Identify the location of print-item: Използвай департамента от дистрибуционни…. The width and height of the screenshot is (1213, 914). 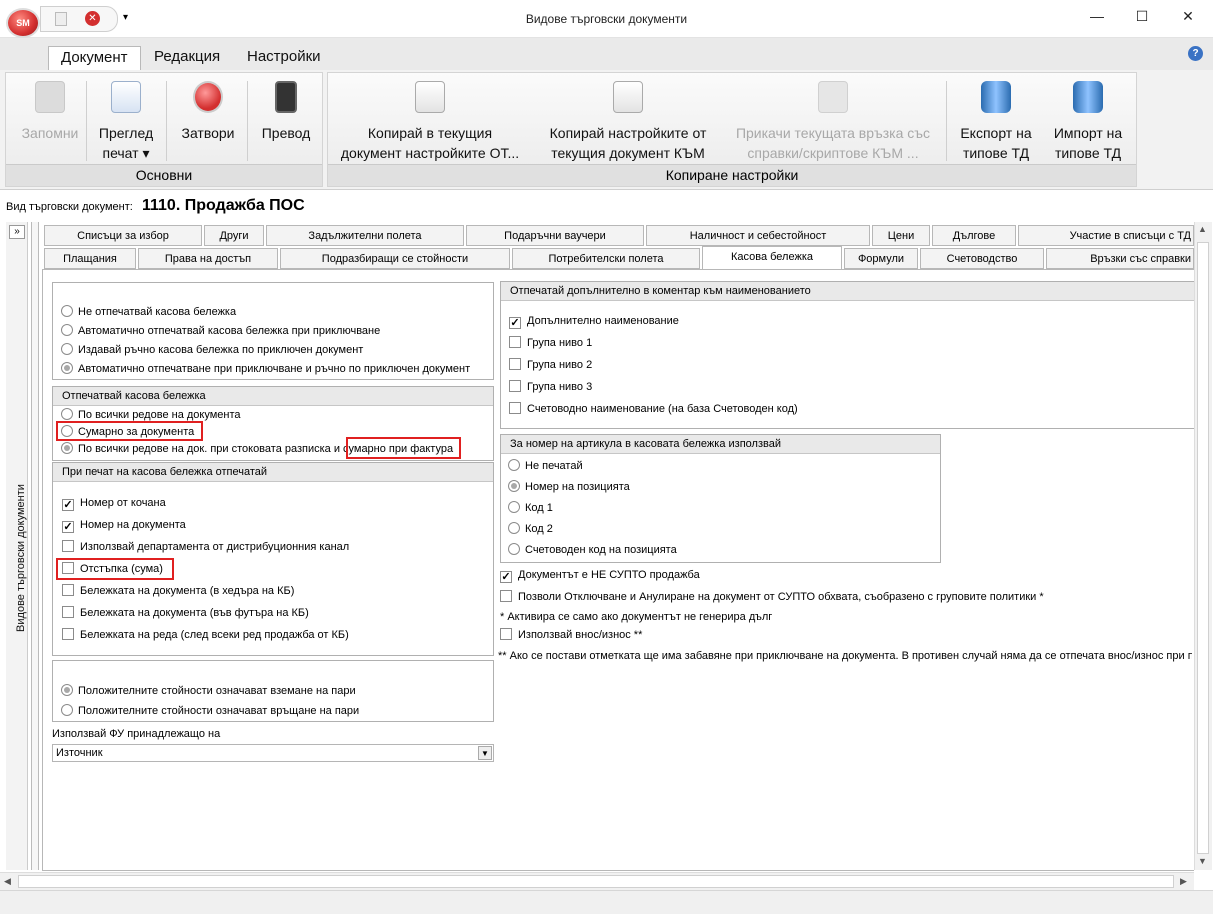
(205, 548).